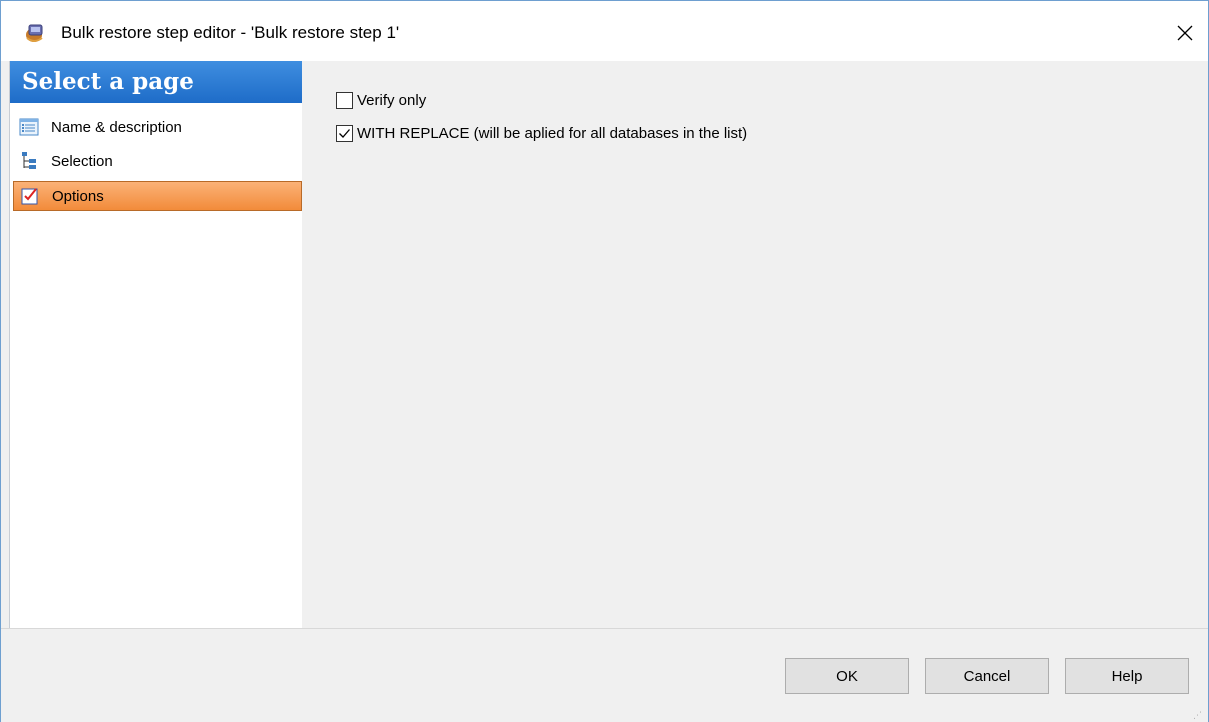 Image resolution: width=1209 pixels, height=722 pixels. Describe the element at coordinates (1200, 715) in the screenshot. I see `resize-grip: ⋰` at that location.